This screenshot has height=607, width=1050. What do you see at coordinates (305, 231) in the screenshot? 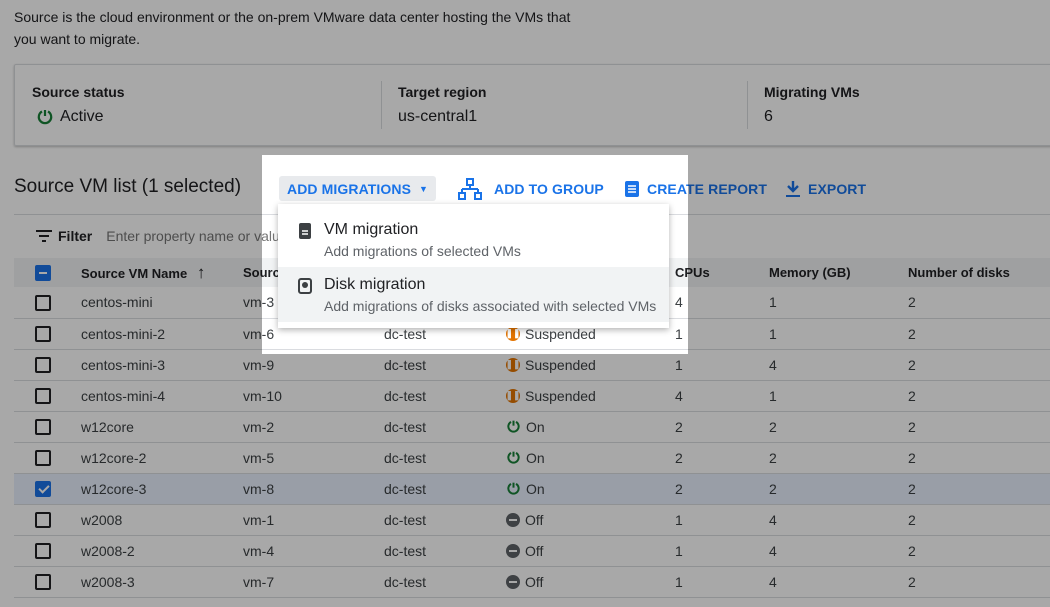
I see `server-icon` at bounding box center [305, 231].